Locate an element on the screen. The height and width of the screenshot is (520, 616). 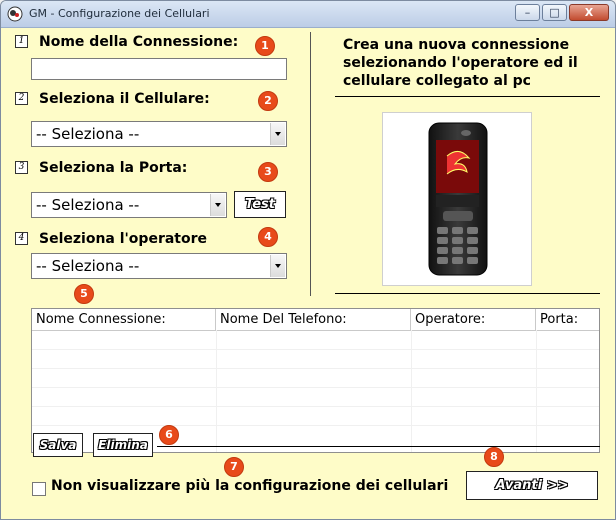
phone-image is located at coordinates (457, 199).